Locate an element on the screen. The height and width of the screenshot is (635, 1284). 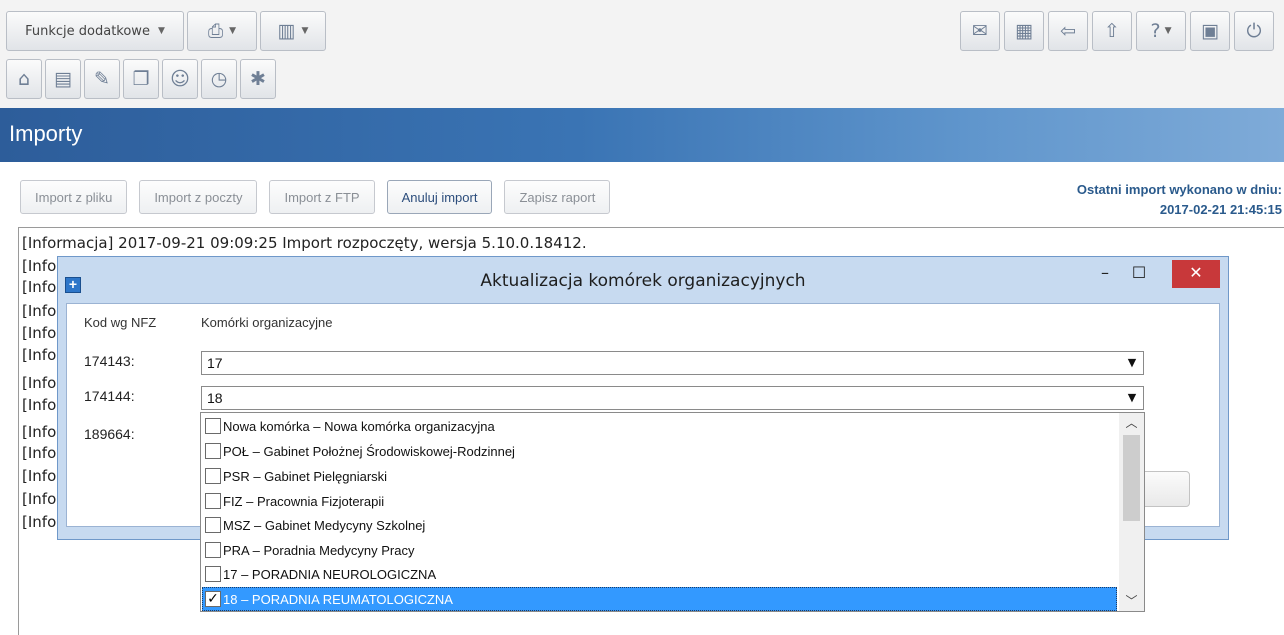
up-icon: ⇧ is located at coordinates (1112, 30).